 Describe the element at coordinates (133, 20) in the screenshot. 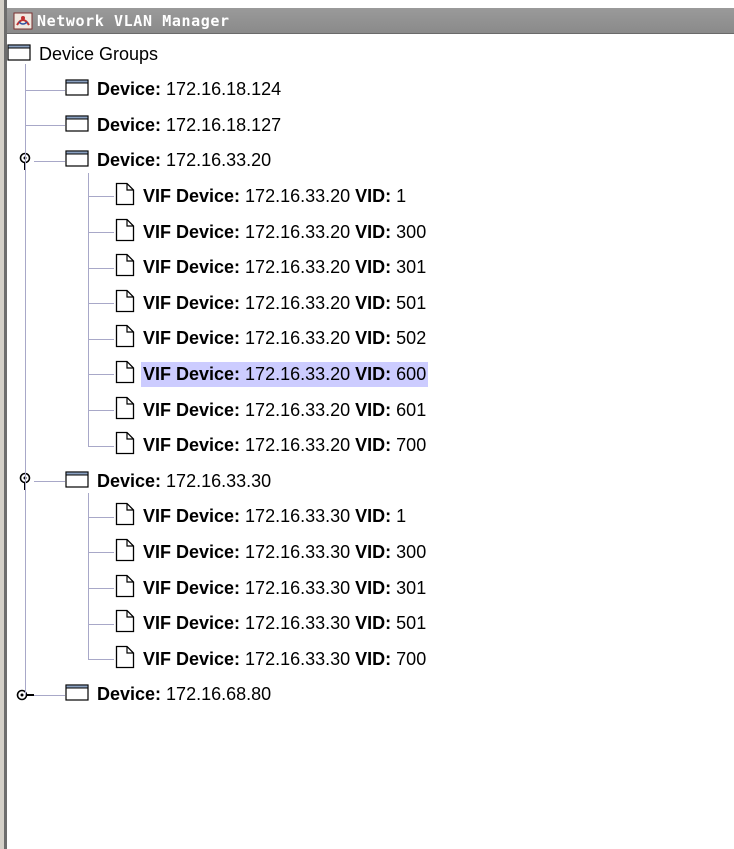

I see `window-title: Network VLAN Manager` at that location.